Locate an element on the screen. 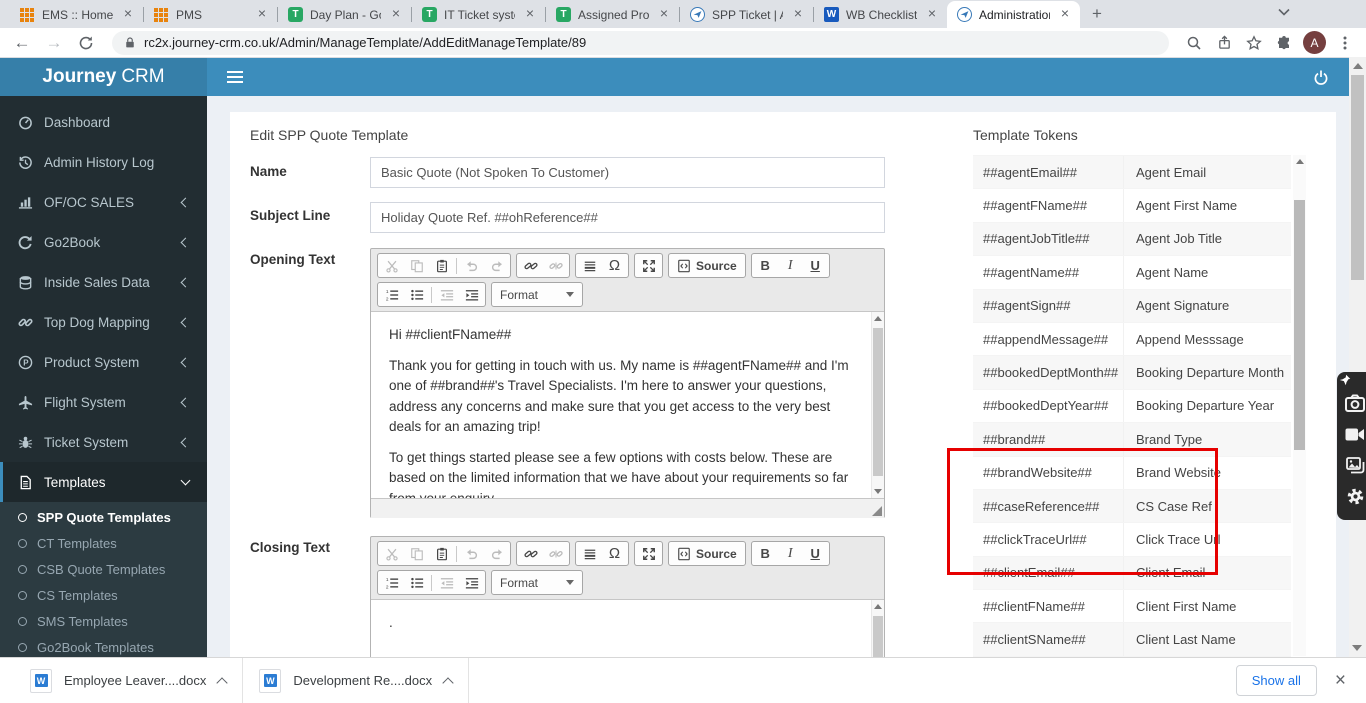 The width and height of the screenshot is (1366, 703). token-row: ##agentEmail## Agent Email is located at coordinates (1132, 173).